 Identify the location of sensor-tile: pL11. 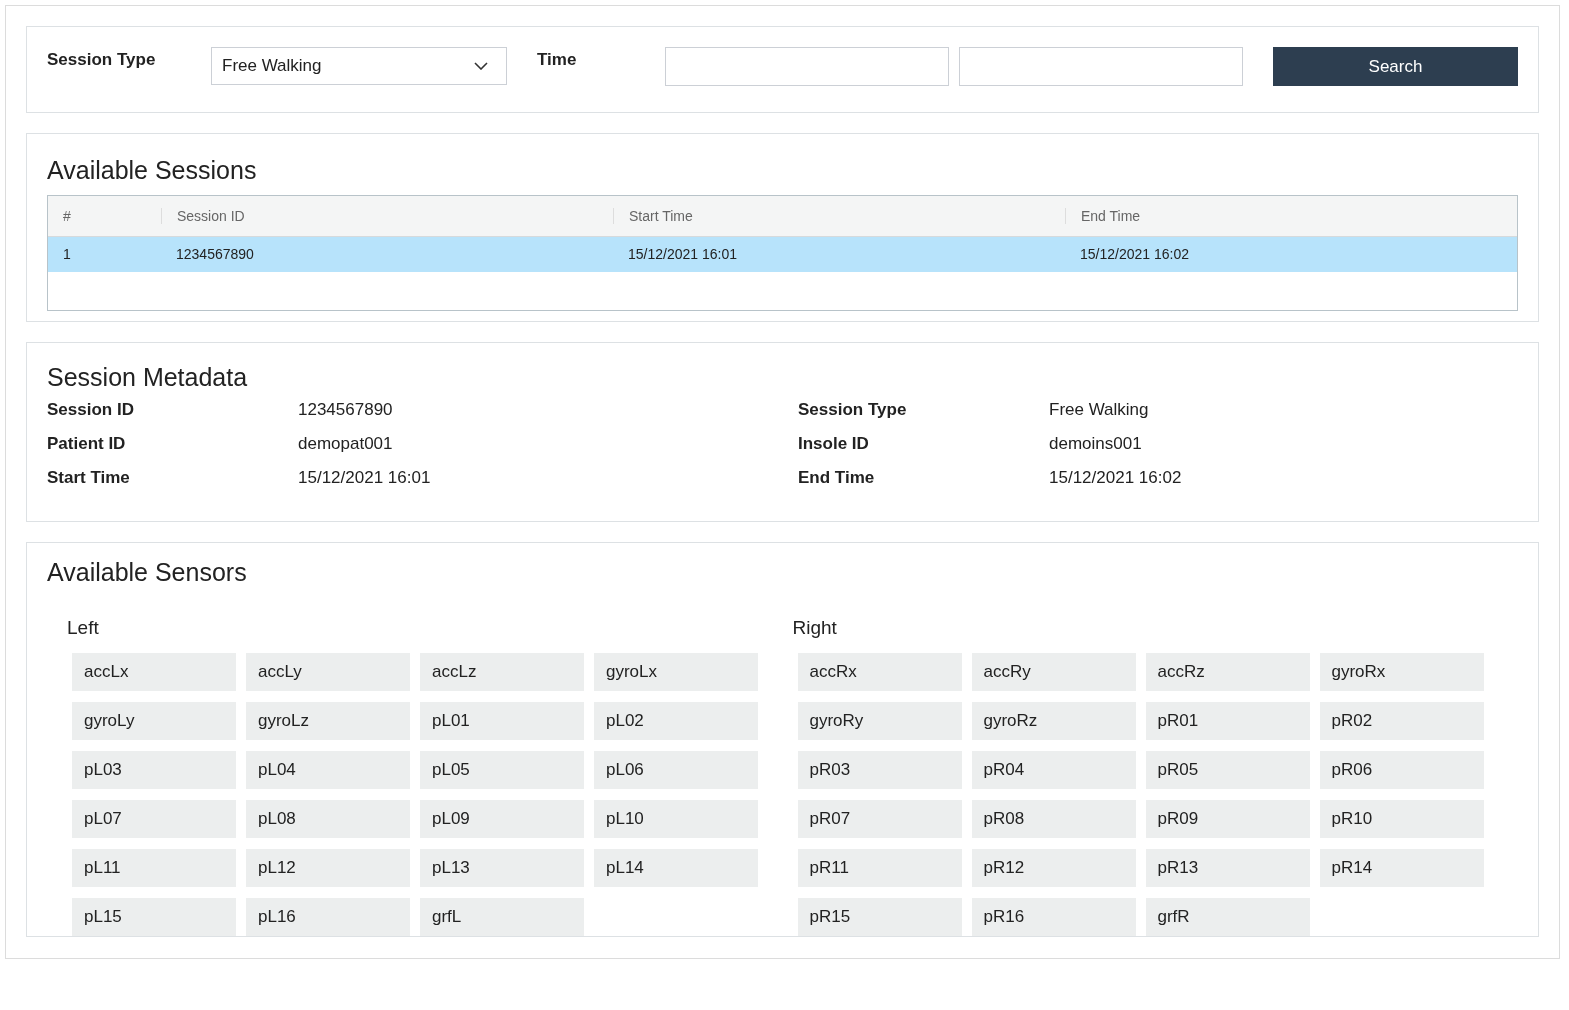
(154, 868).